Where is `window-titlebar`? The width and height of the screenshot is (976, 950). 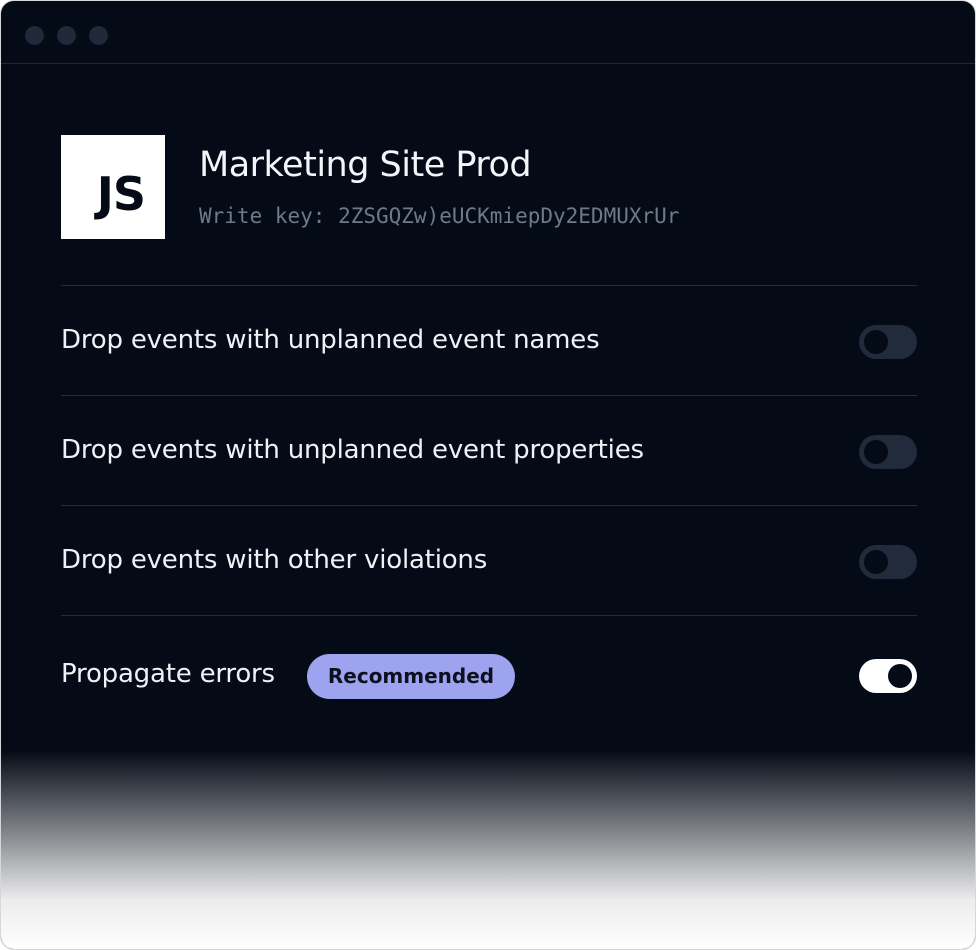 window-titlebar is located at coordinates (488, 32).